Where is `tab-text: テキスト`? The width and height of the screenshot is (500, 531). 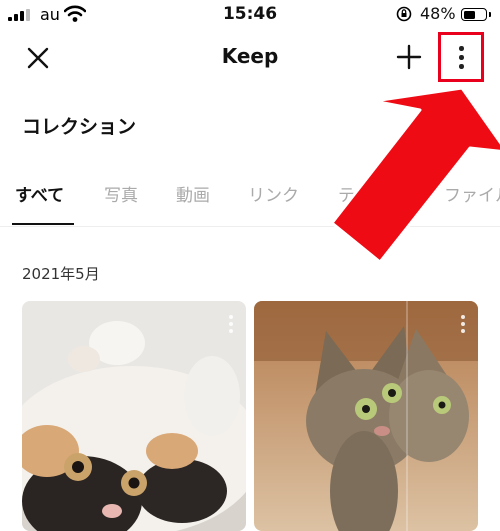
tab-text: テキスト is located at coordinates (372, 193).